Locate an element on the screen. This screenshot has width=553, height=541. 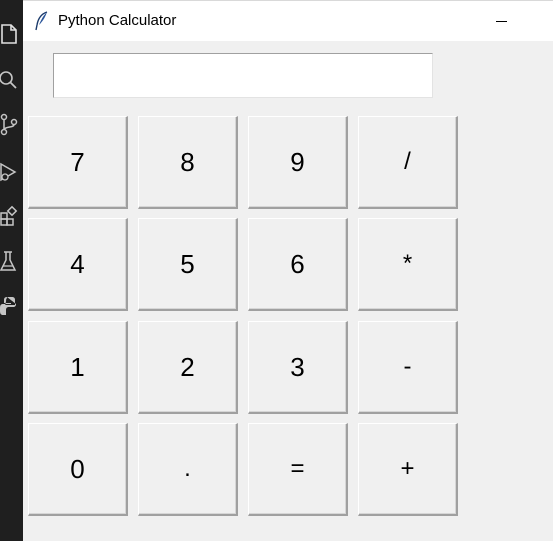
digit-8-button: 8 is located at coordinates (188, 162).